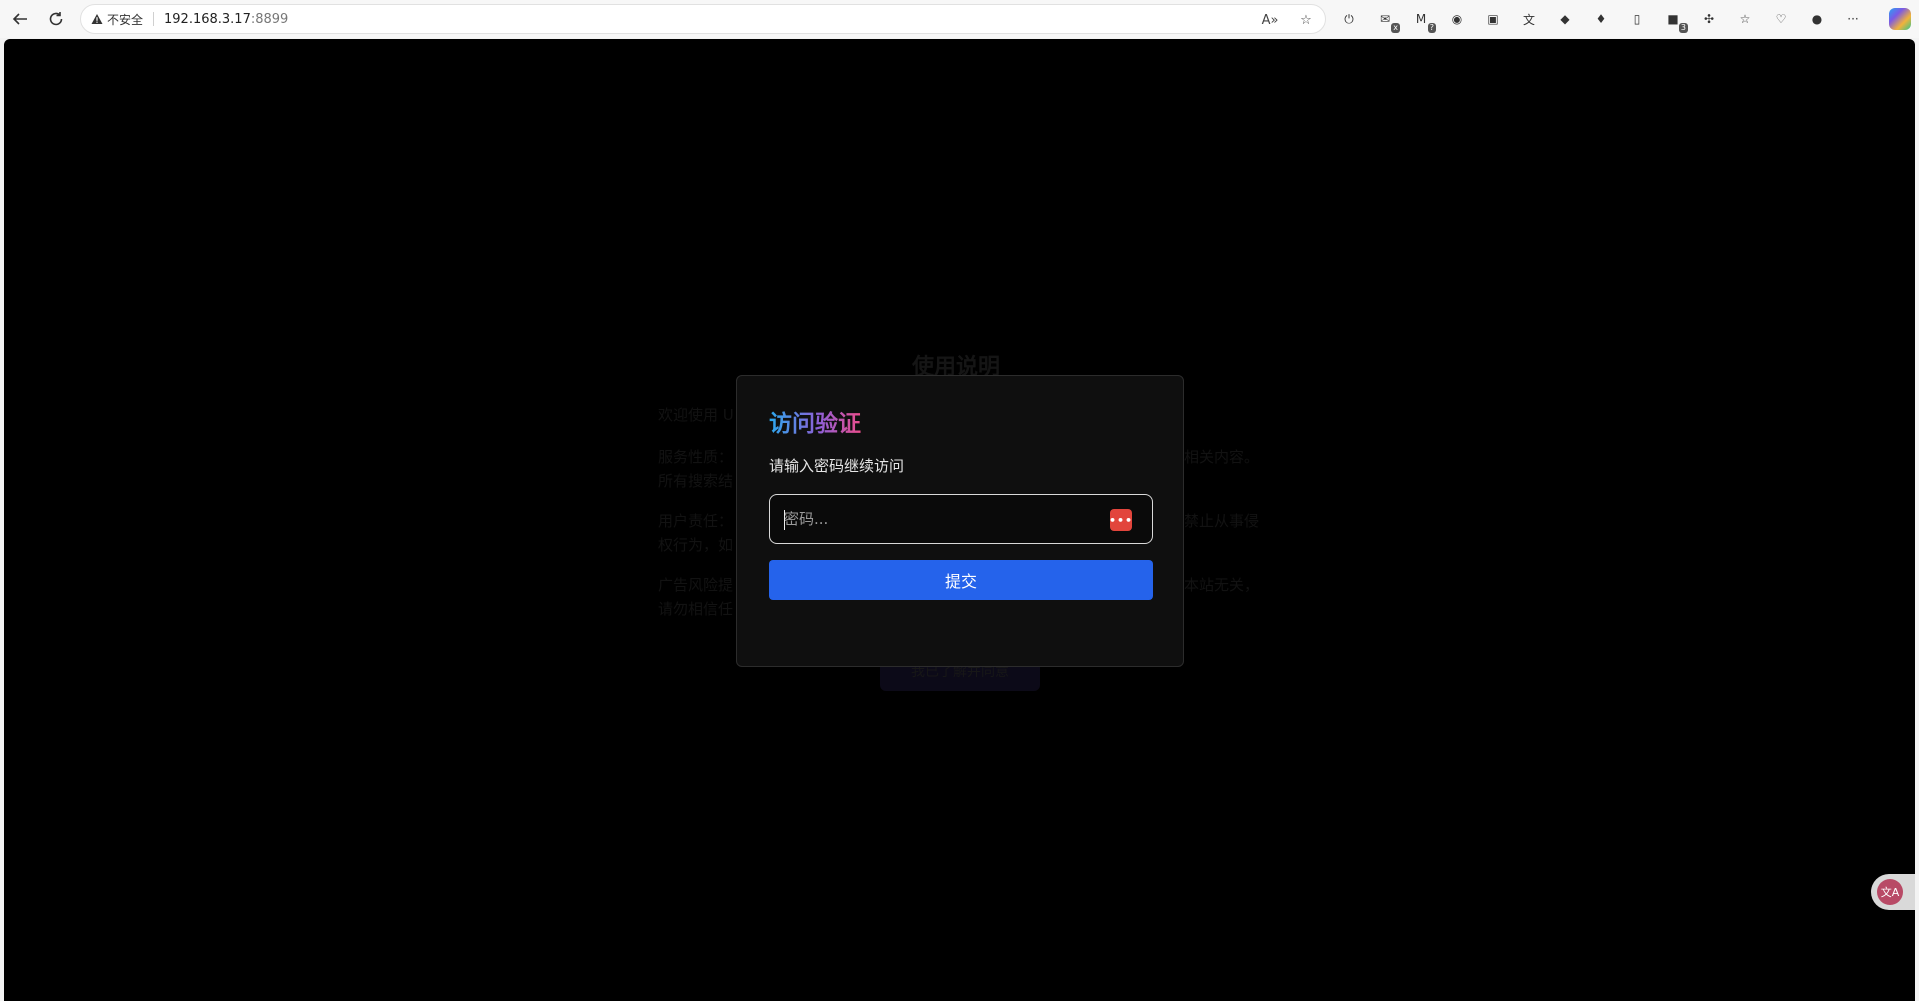 The height and width of the screenshot is (1001, 1919). Describe the element at coordinates (961, 580) in the screenshot. I see `submit-button: 提交` at that location.